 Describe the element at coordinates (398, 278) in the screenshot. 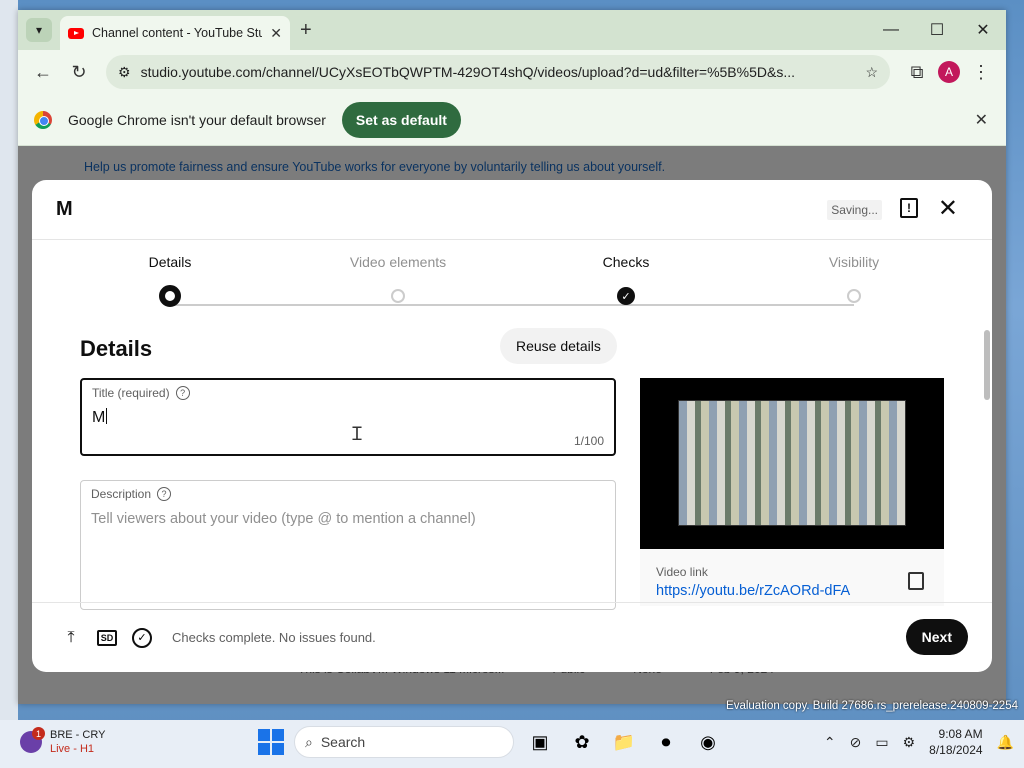

I see `step-video-elements: Video elements` at that location.